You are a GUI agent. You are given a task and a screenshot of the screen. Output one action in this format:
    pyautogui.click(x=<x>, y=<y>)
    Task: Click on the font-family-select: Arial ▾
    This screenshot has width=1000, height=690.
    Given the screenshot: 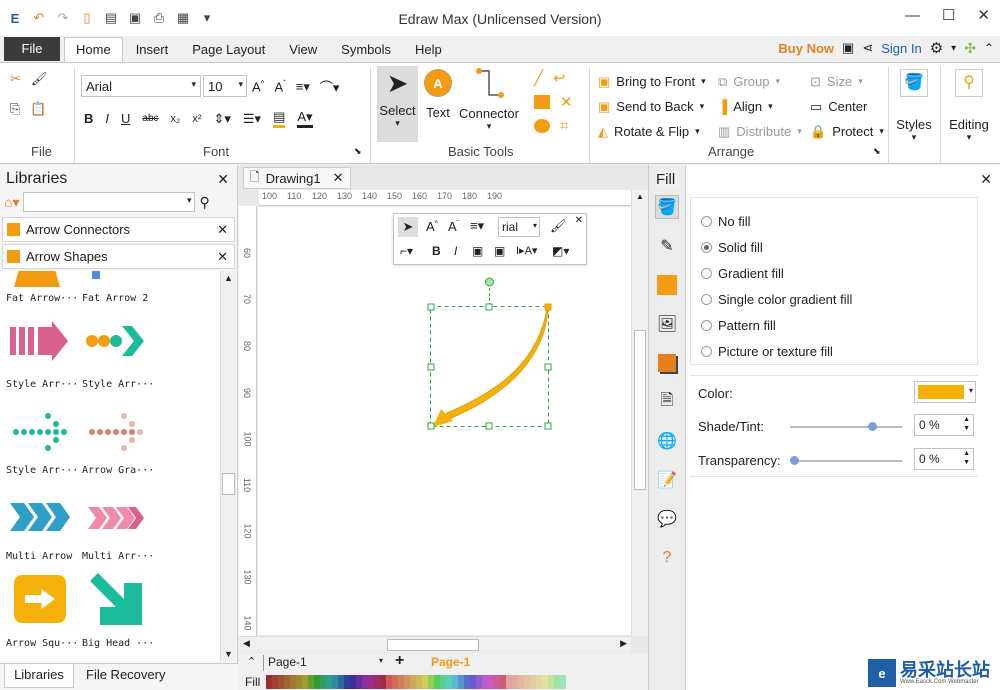 What is the action you would take?
    pyautogui.click(x=141, y=86)
    